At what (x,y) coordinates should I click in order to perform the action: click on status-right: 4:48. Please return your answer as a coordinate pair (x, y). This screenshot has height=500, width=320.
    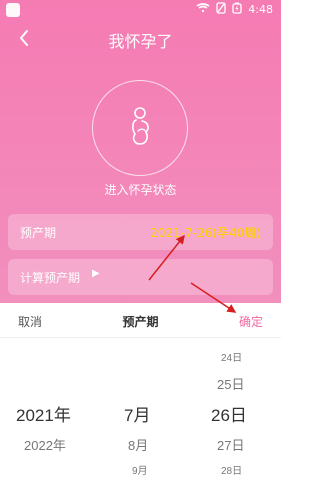
    Looking at the image, I should click on (234, 9).